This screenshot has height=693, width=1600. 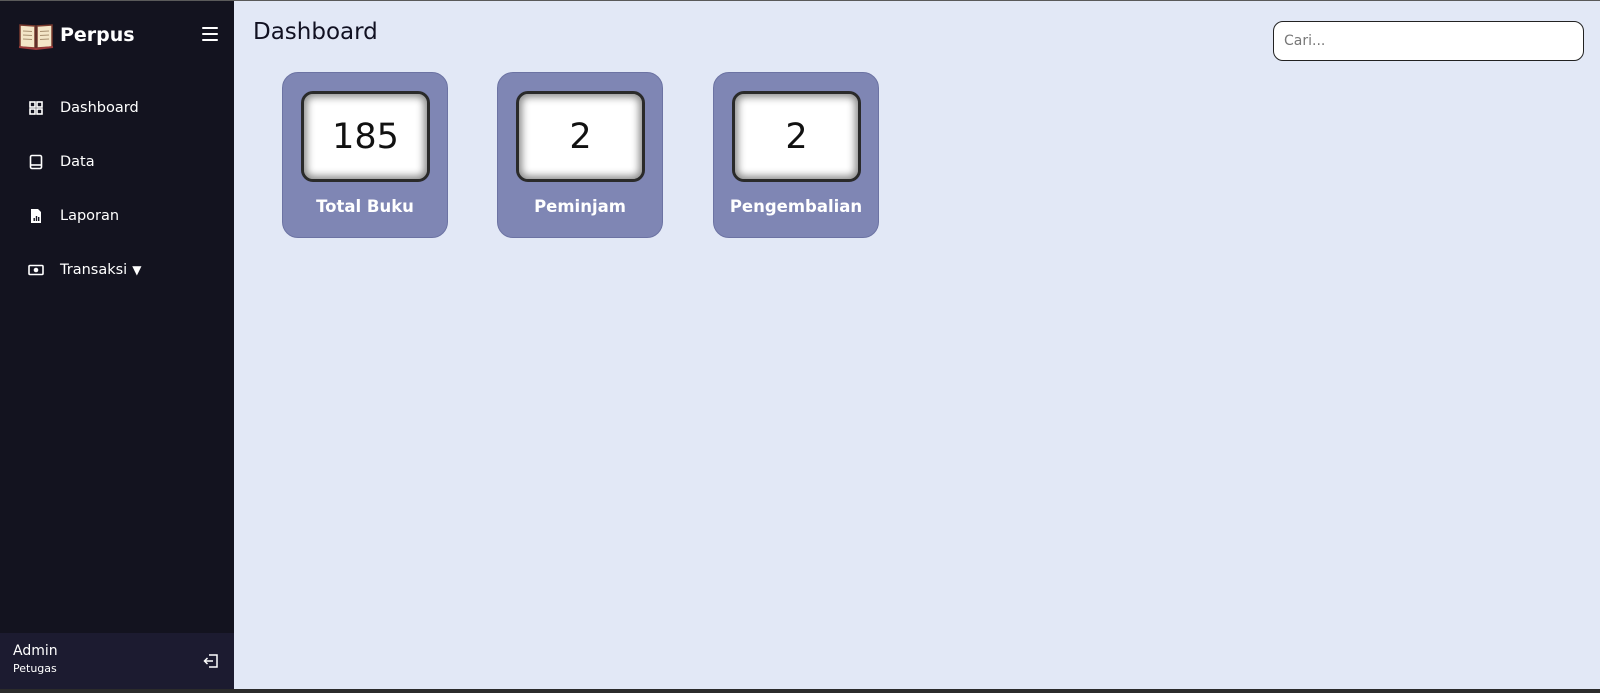 What do you see at coordinates (796, 206) in the screenshot?
I see `stat-label: Pengembalian` at bounding box center [796, 206].